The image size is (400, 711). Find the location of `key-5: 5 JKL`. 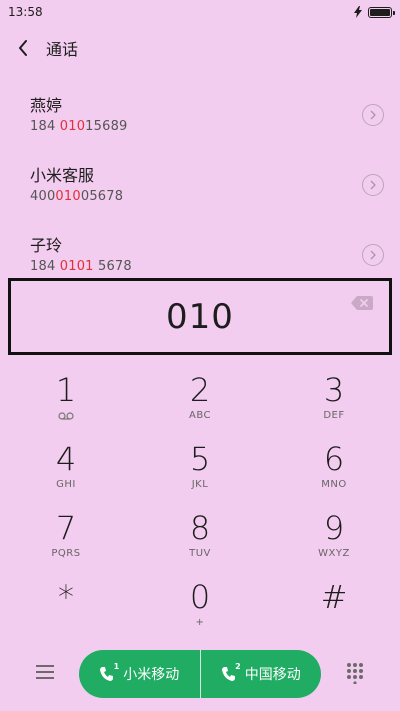

key-5: 5 JKL is located at coordinates (200, 475).